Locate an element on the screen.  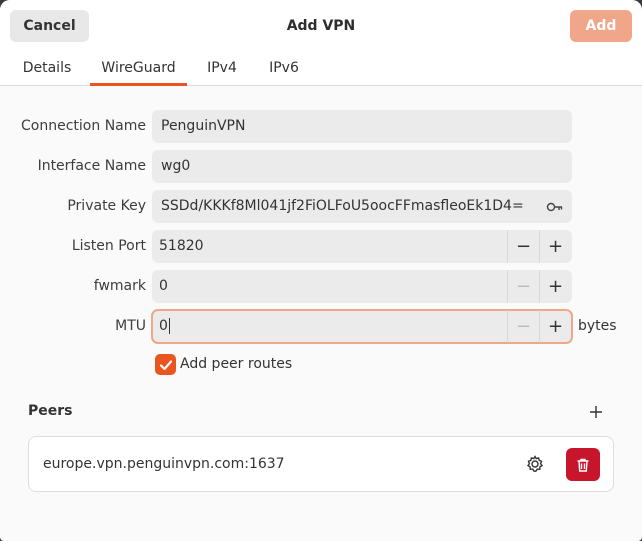
mtu-increment-button: + is located at coordinates (555, 326).